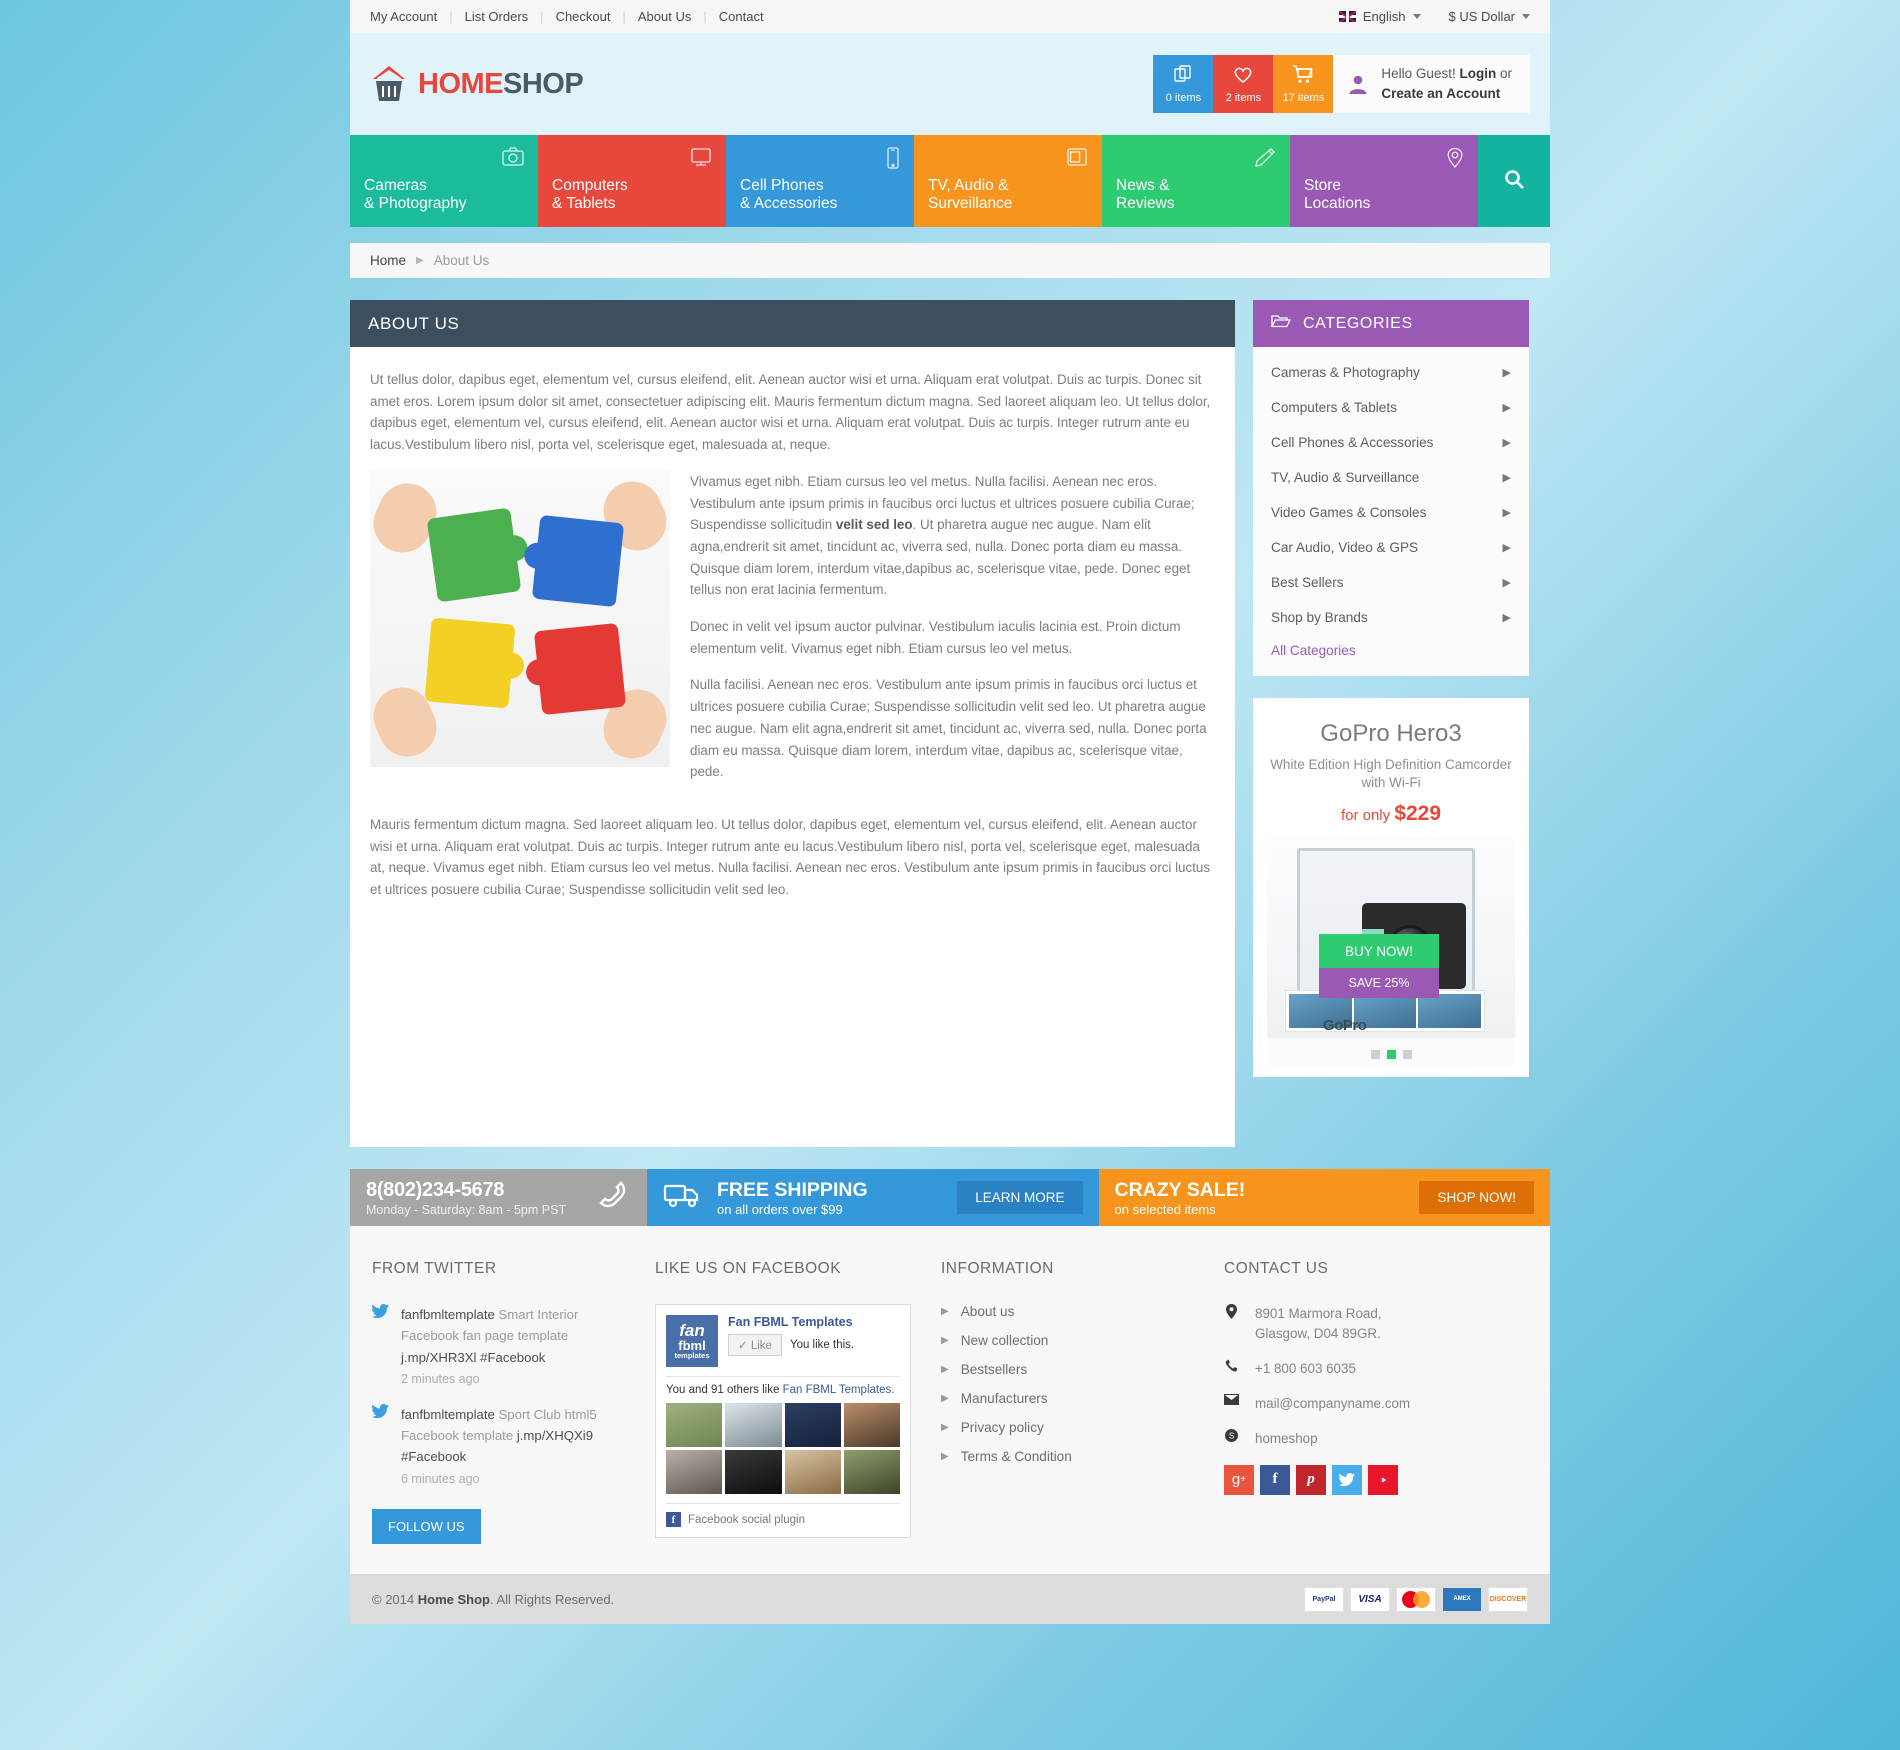 This screenshot has width=1900, height=1750. Describe the element at coordinates (683, 1197) in the screenshot. I see `truck-icon` at that location.